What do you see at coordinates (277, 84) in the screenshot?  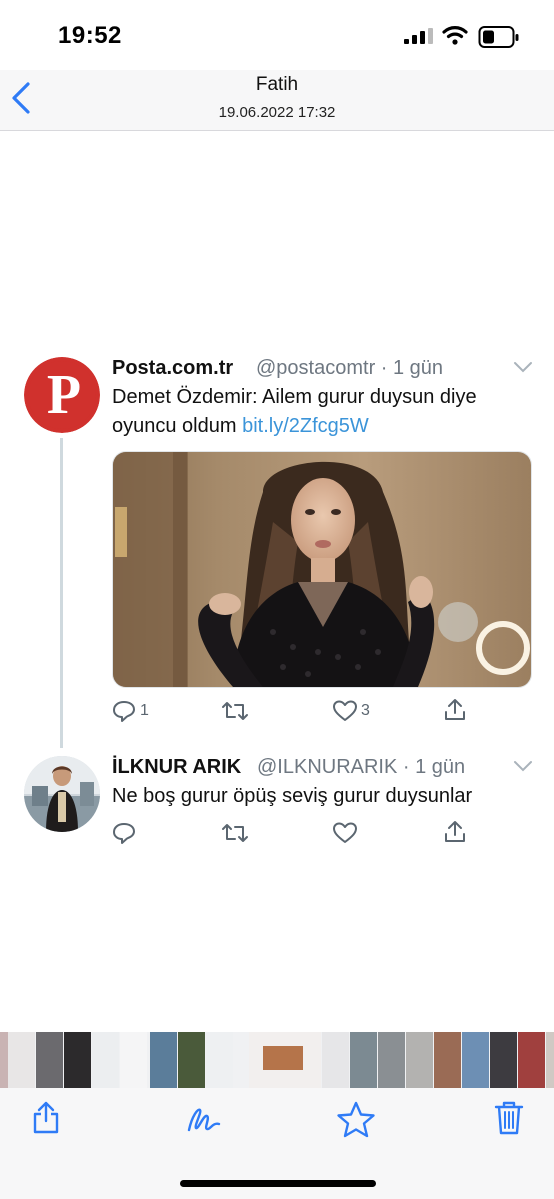 I see `nav-title: Fatih` at bounding box center [277, 84].